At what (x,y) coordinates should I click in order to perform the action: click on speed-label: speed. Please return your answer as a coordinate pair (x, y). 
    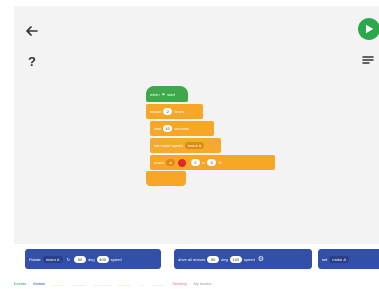
    Looking at the image, I should click on (116, 259).